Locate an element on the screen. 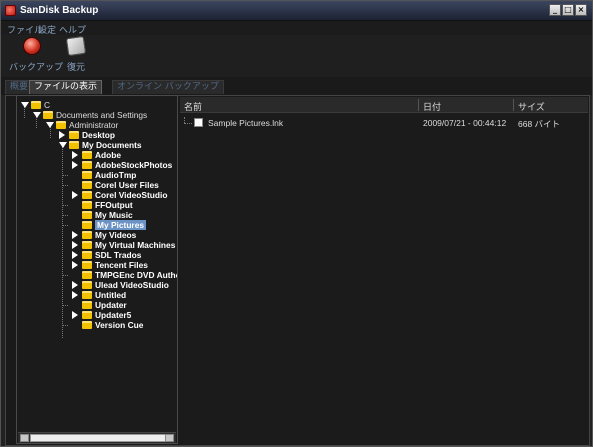 The width and height of the screenshot is (593, 447). toolbar: バックアップ 復元 is located at coordinates (296, 56).